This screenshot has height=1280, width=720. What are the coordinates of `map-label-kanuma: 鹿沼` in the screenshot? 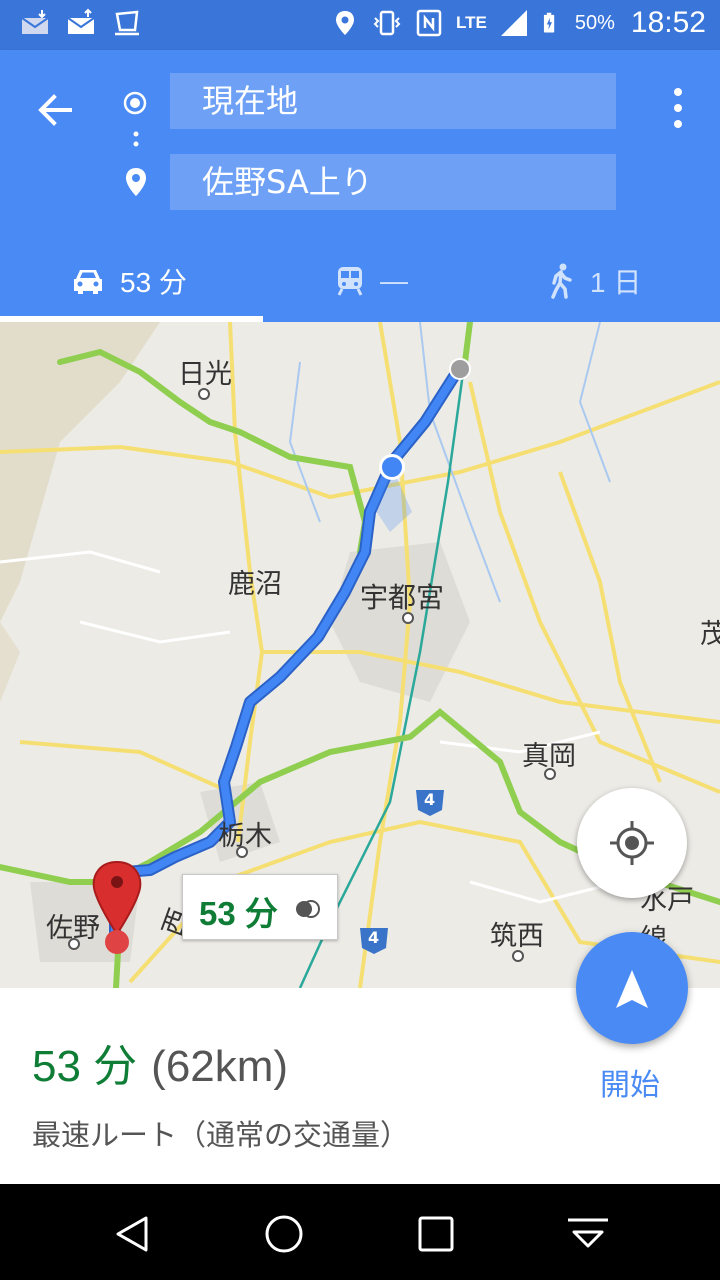 It's located at (255, 584).